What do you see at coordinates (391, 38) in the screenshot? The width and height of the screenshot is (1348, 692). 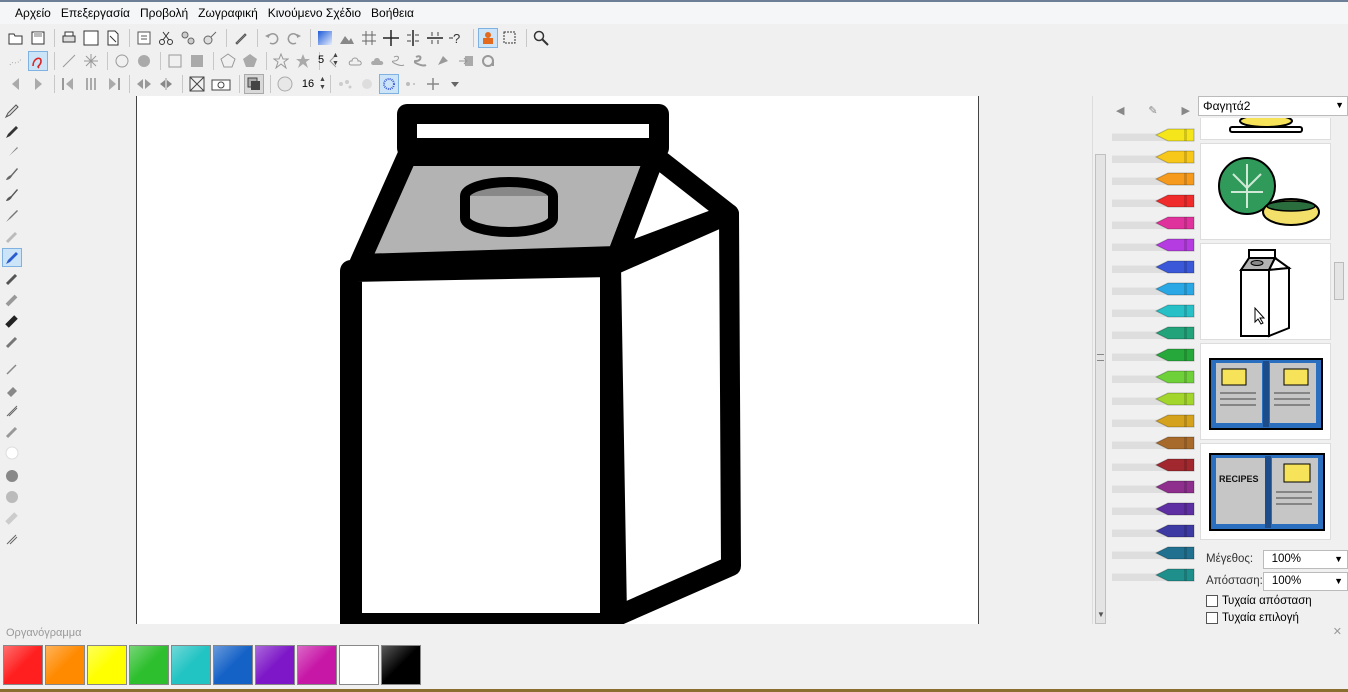 I see `crosshair-icon` at bounding box center [391, 38].